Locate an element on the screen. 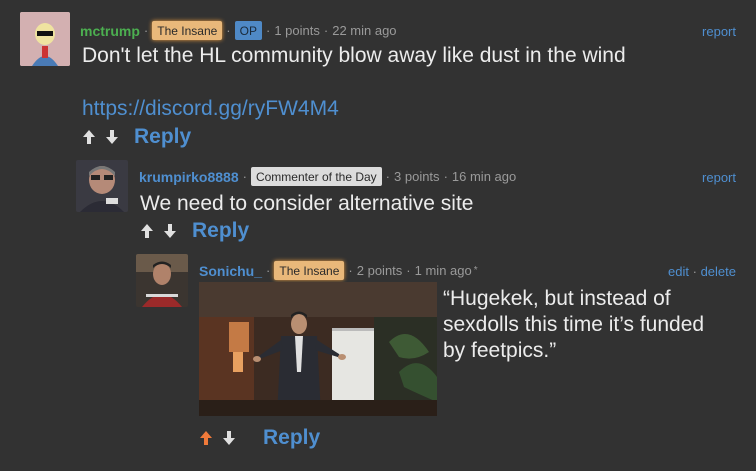 The width and height of the screenshot is (756, 471). username: Sonichu_ is located at coordinates (230, 271).